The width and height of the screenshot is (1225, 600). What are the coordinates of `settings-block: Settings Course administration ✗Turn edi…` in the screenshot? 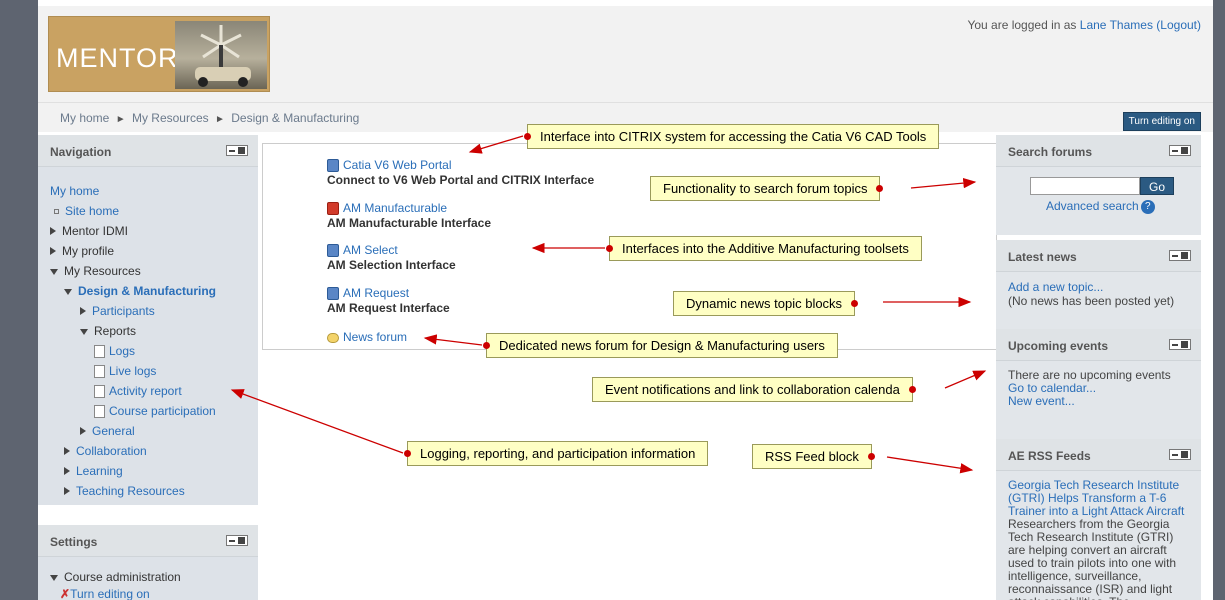 It's located at (148, 562).